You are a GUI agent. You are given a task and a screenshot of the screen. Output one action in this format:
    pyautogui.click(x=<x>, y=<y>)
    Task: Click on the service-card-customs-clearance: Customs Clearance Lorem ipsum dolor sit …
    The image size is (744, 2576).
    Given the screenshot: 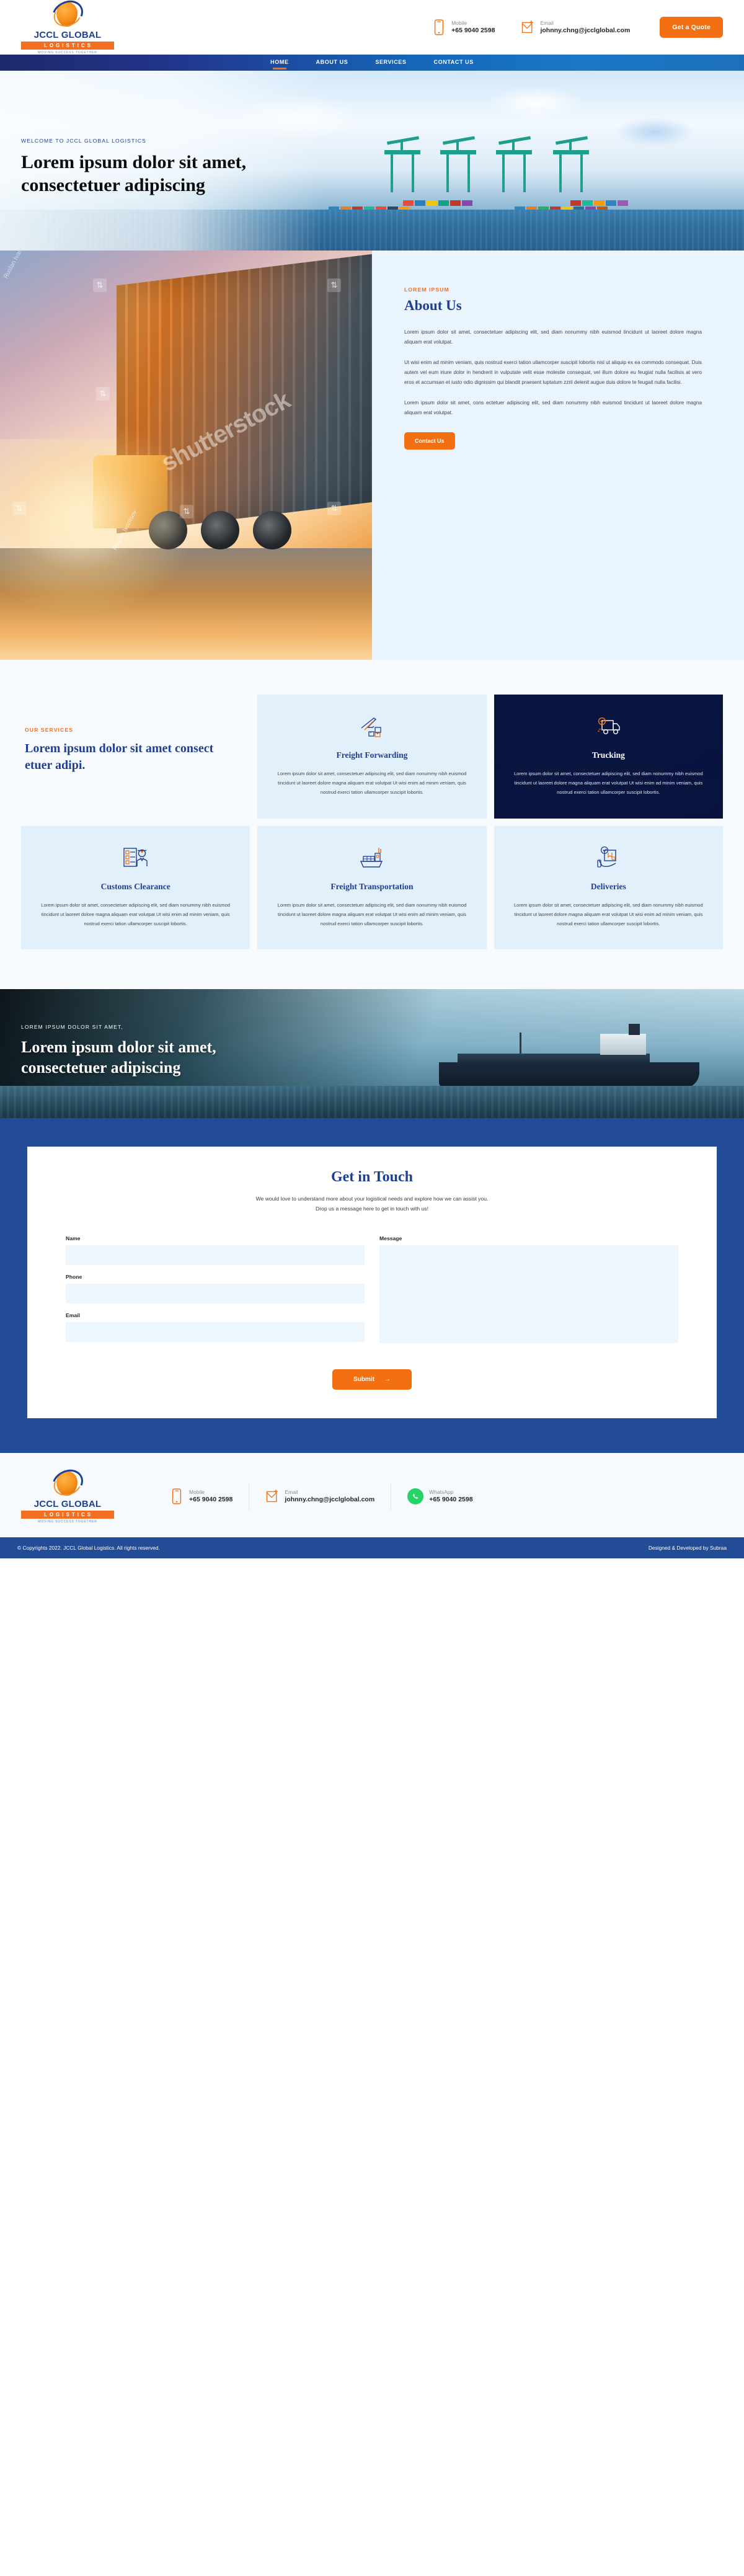 What is the action you would take?
    pyautogui.click(x=135, y=887)
    